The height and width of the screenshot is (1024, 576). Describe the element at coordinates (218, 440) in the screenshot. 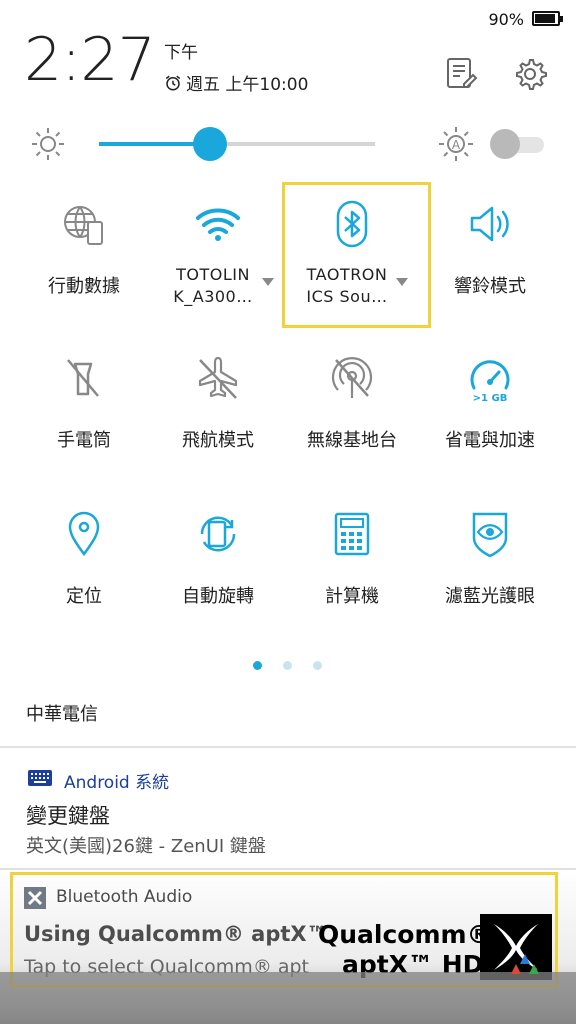

I see `tile-label: 飛航模式` at that location.